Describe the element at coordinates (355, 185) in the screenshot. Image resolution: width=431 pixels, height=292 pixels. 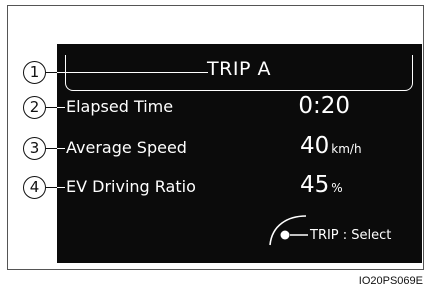
I see `ev-driving-ratio-value: 45%` at that location.